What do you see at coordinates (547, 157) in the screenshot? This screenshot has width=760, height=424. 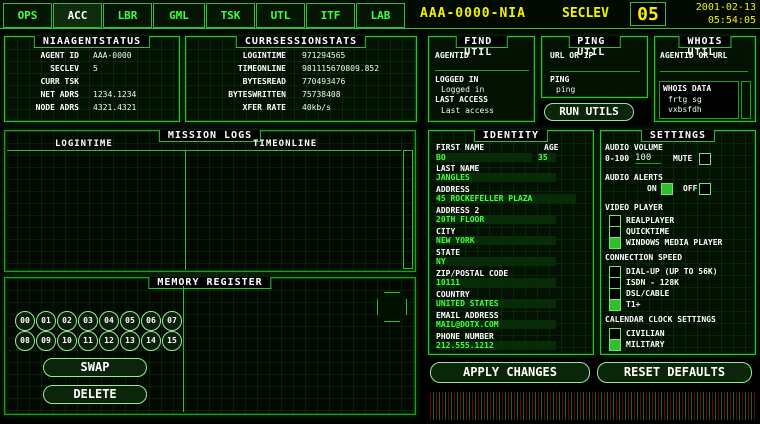 I see `age-field: 35` at bounding box center [547, 157].